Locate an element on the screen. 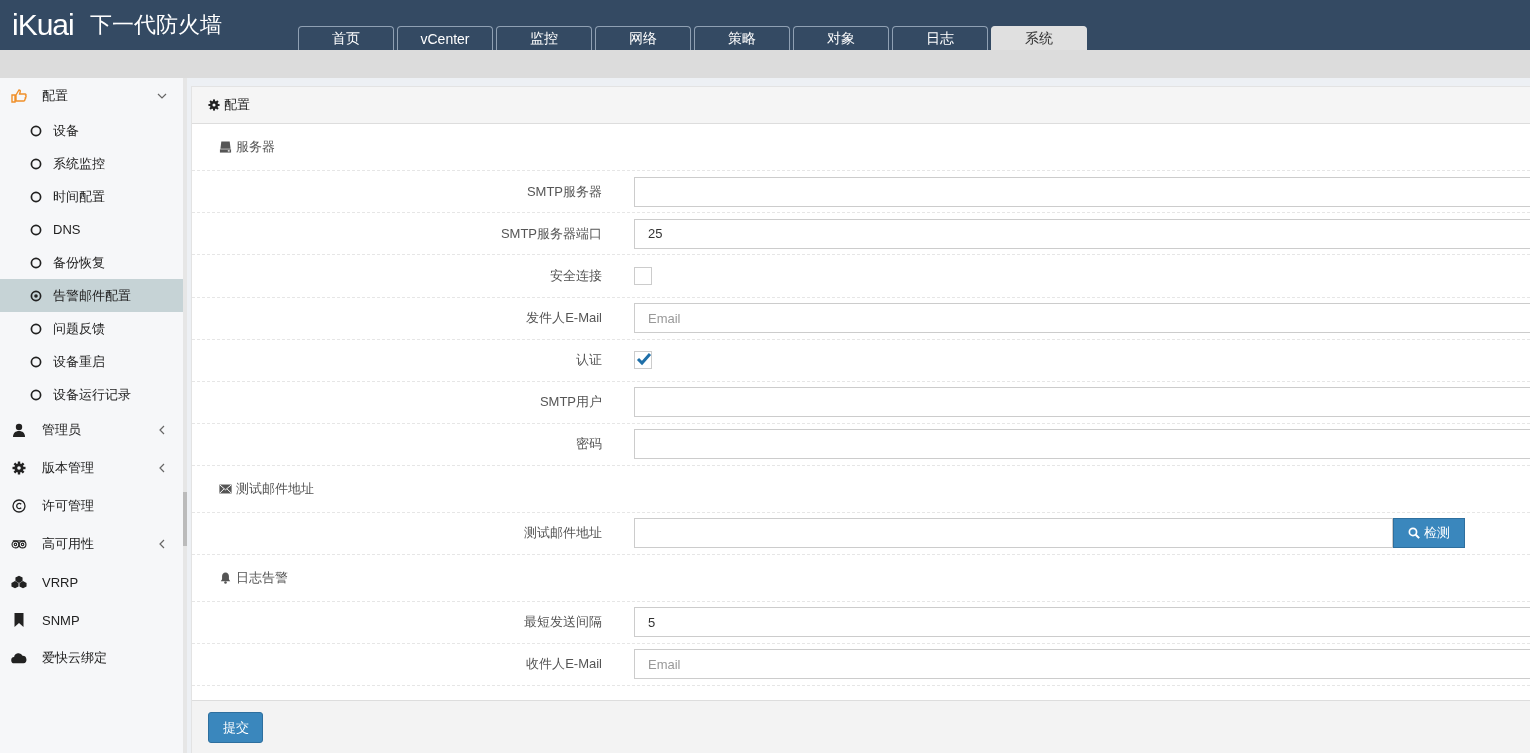  field-label: 密码 is located at coordinates (588, 444).